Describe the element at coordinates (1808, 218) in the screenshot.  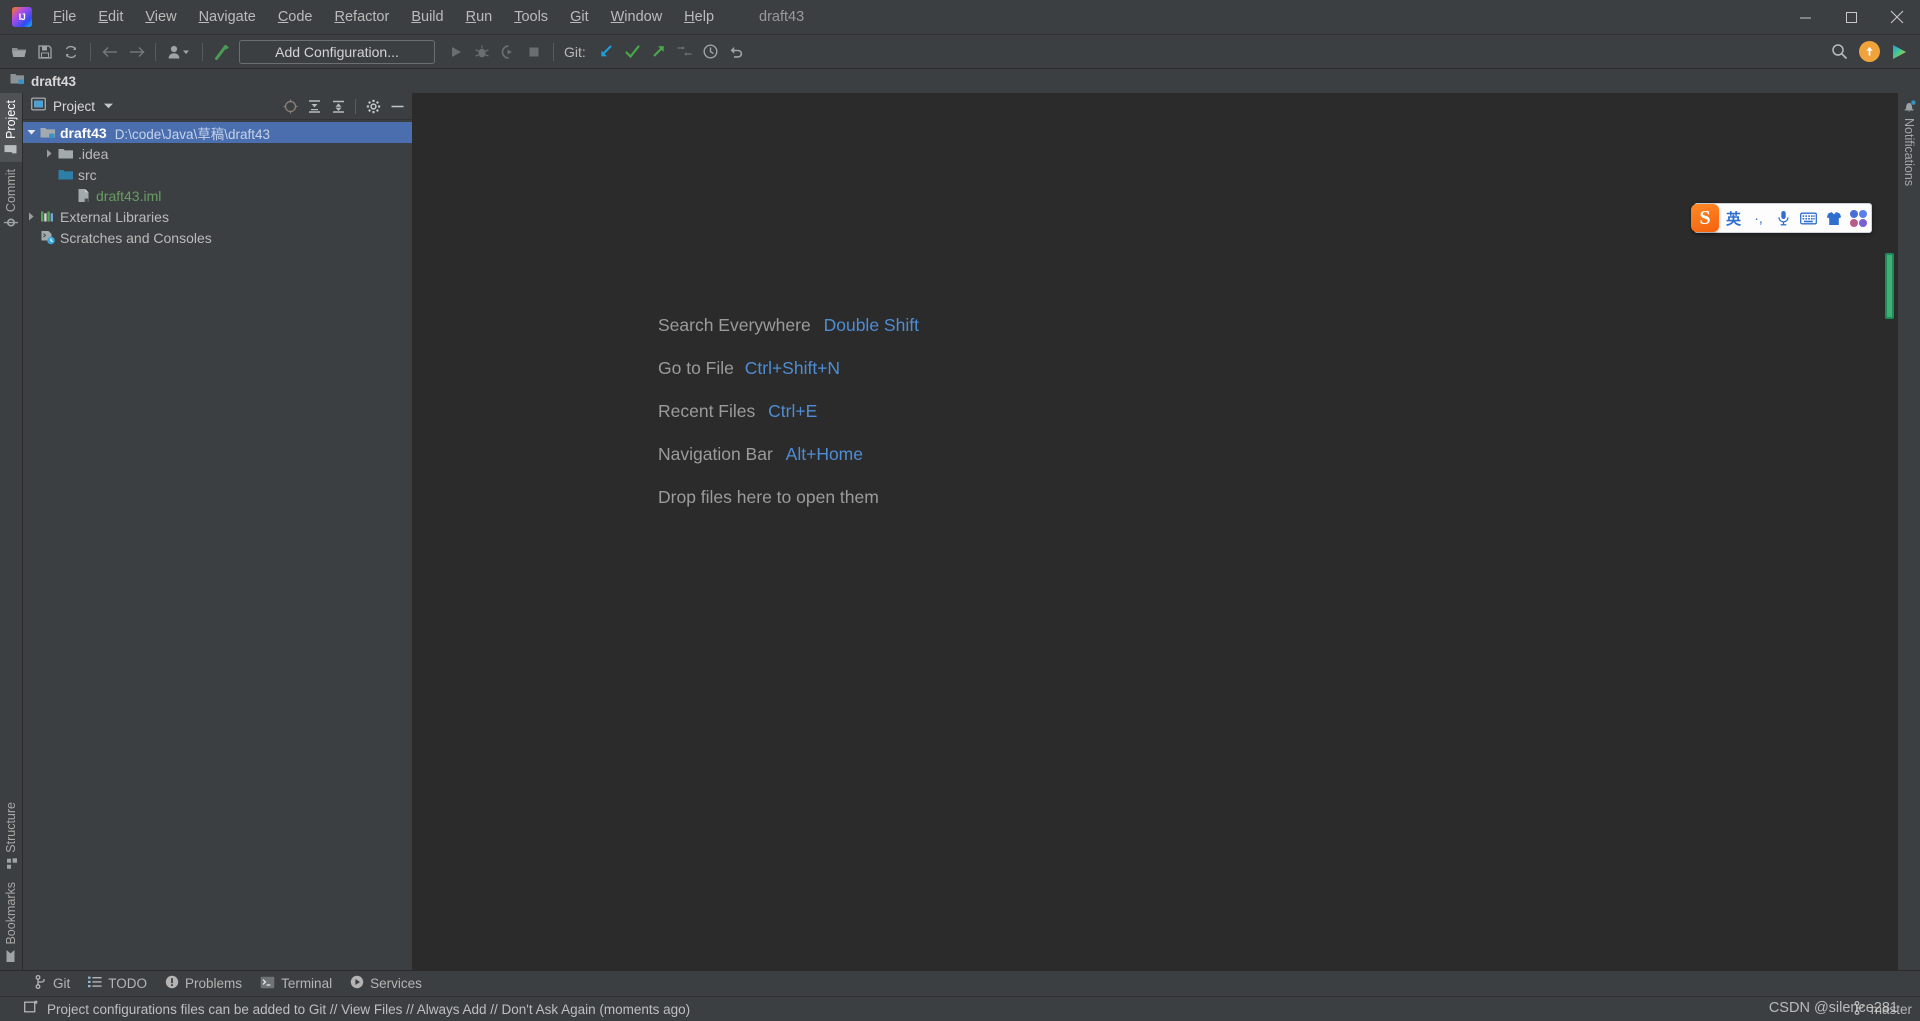
I see `ime-soft-keyboard-icon` at that location.